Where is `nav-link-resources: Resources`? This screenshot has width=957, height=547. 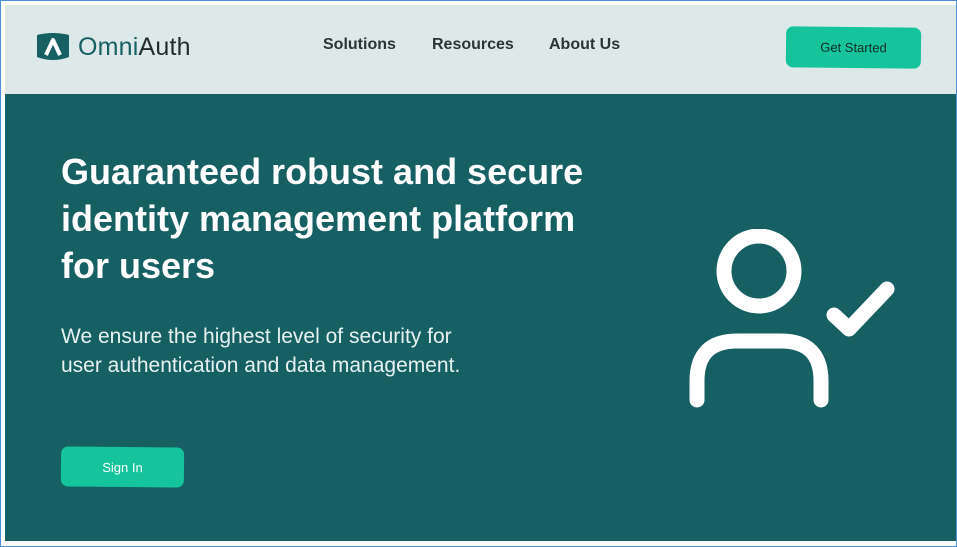
nav-link-resources: Resources is located at coordinates (473, 45).